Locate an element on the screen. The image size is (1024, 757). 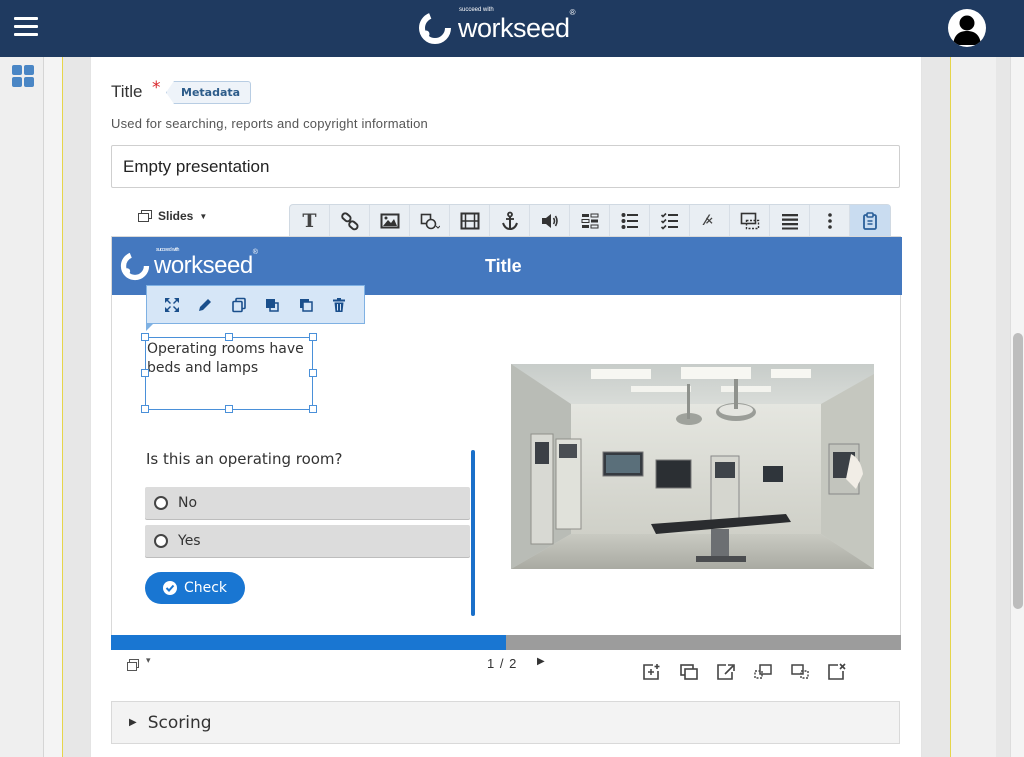
element-toolbar is located at coordinates (255, 304).